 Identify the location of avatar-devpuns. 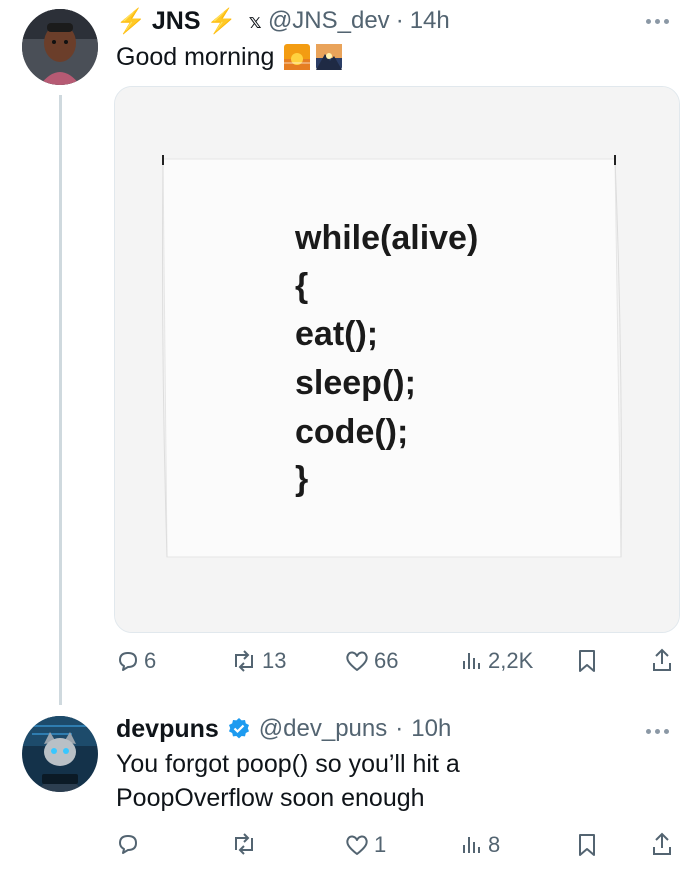
(60, 754).